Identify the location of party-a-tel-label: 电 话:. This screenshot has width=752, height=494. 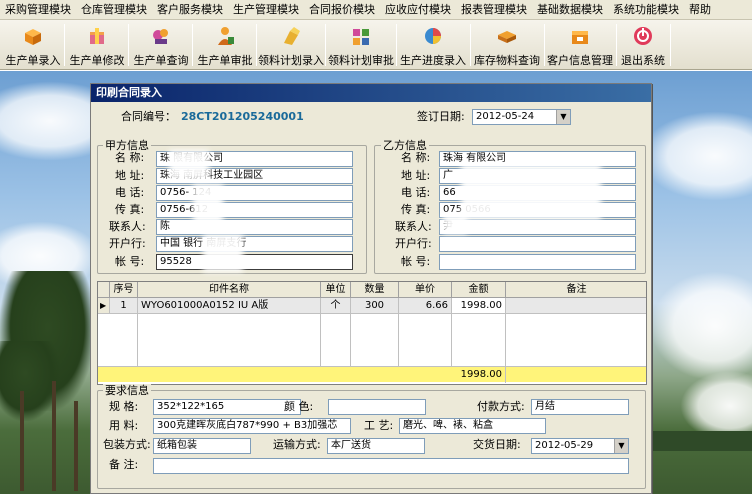
(130, 192).